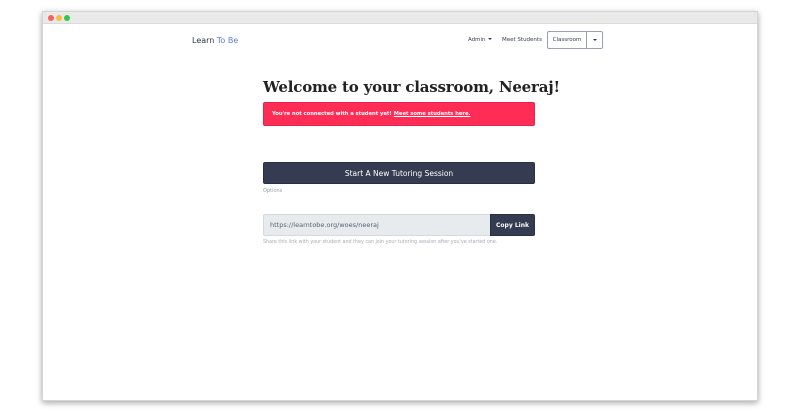  Describe the element at coordinates (522, 40) in the screenshot. I see `meet-students-link: Meet Students` at that location.